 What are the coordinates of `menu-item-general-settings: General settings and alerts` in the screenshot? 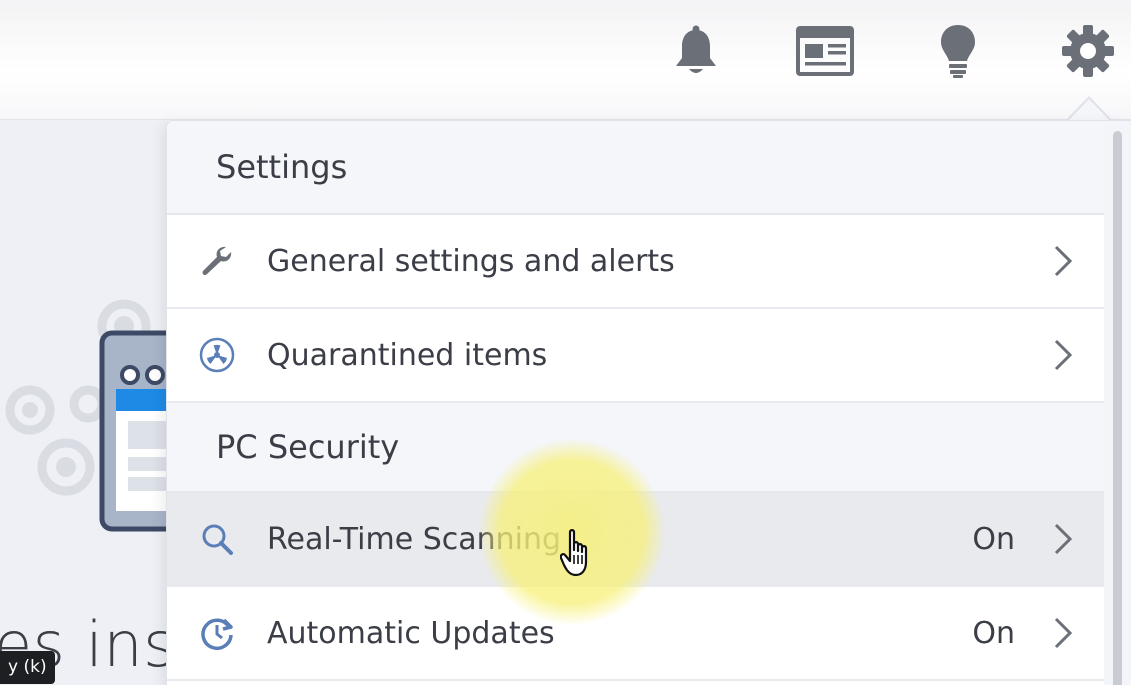 It's located at (636, 262).